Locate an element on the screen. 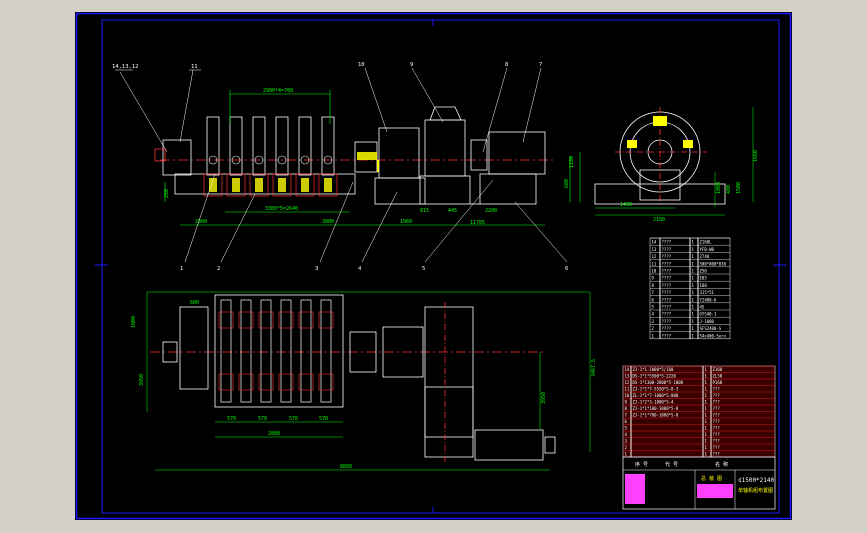  plan-entry-guide is located at coordinates (194, 348).